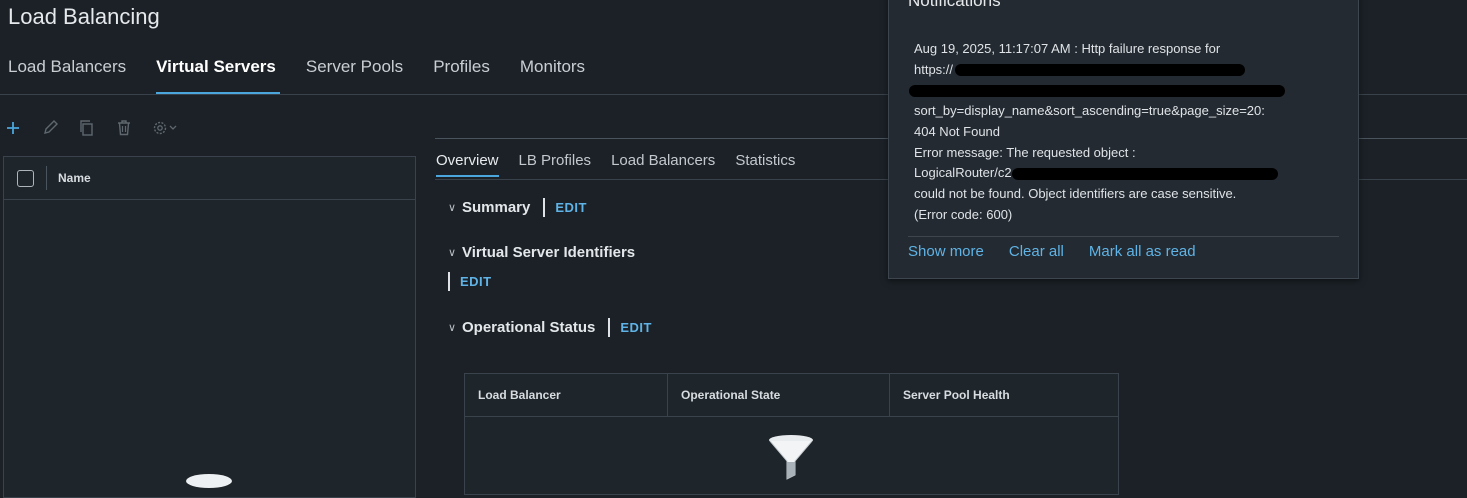 The image size is (1467, 498). Describe the element at coordinates (636, 327) in the screenshot. I see `status-edit-link: EDIT` at that location.